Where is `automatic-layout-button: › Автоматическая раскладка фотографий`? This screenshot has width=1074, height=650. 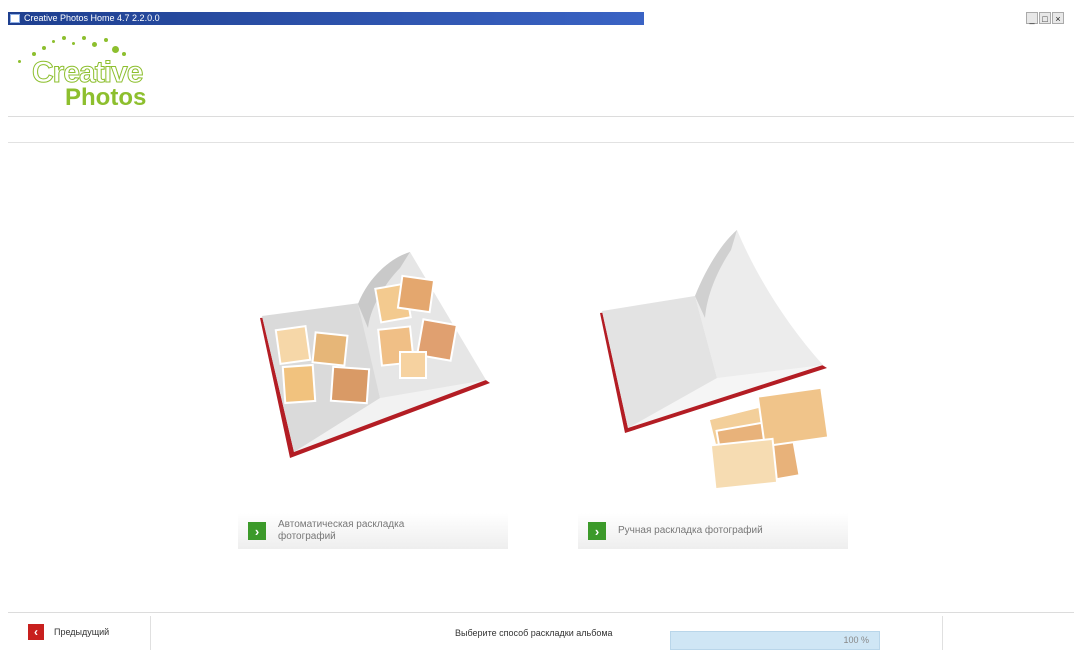
automatic-layout-button: › Автоматическая раскладка фотографий is located at coordinates (373, 531).